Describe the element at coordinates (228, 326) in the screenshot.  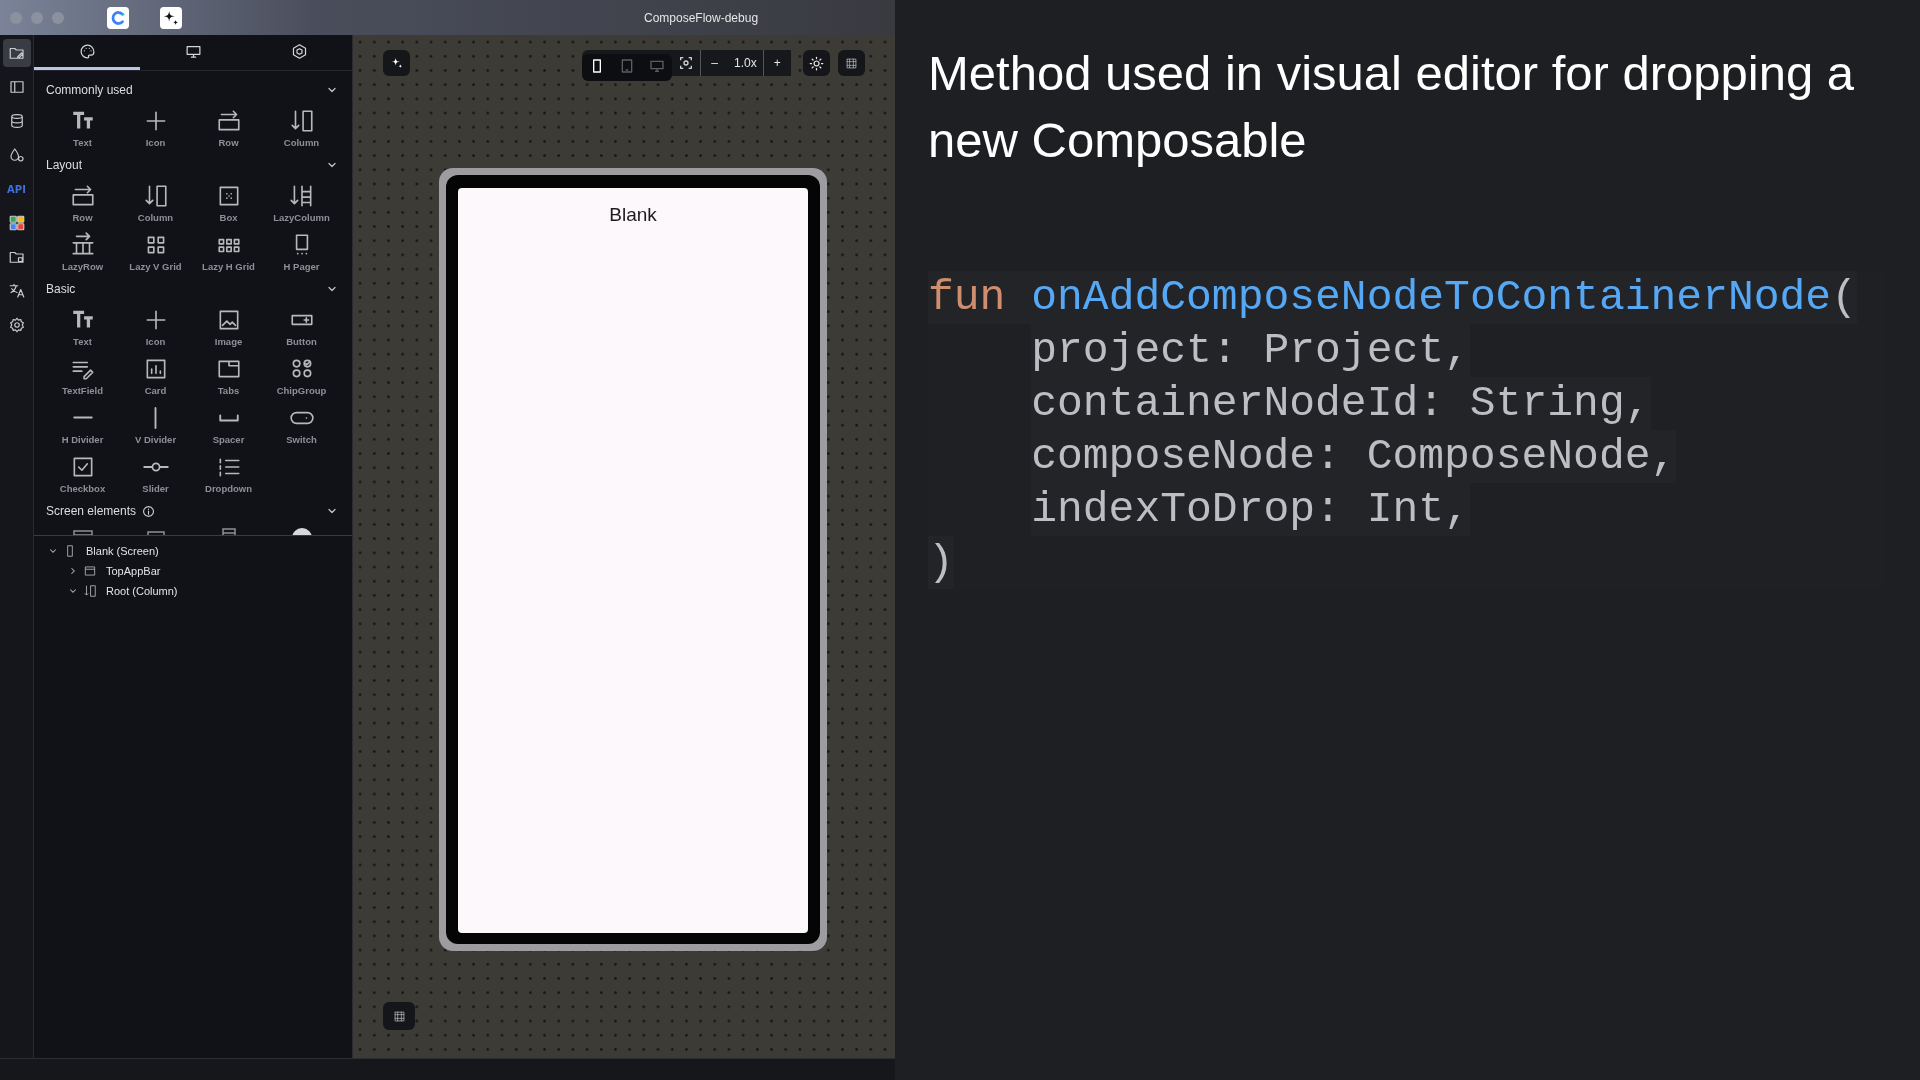
I see `palette-item: Image` at that location.